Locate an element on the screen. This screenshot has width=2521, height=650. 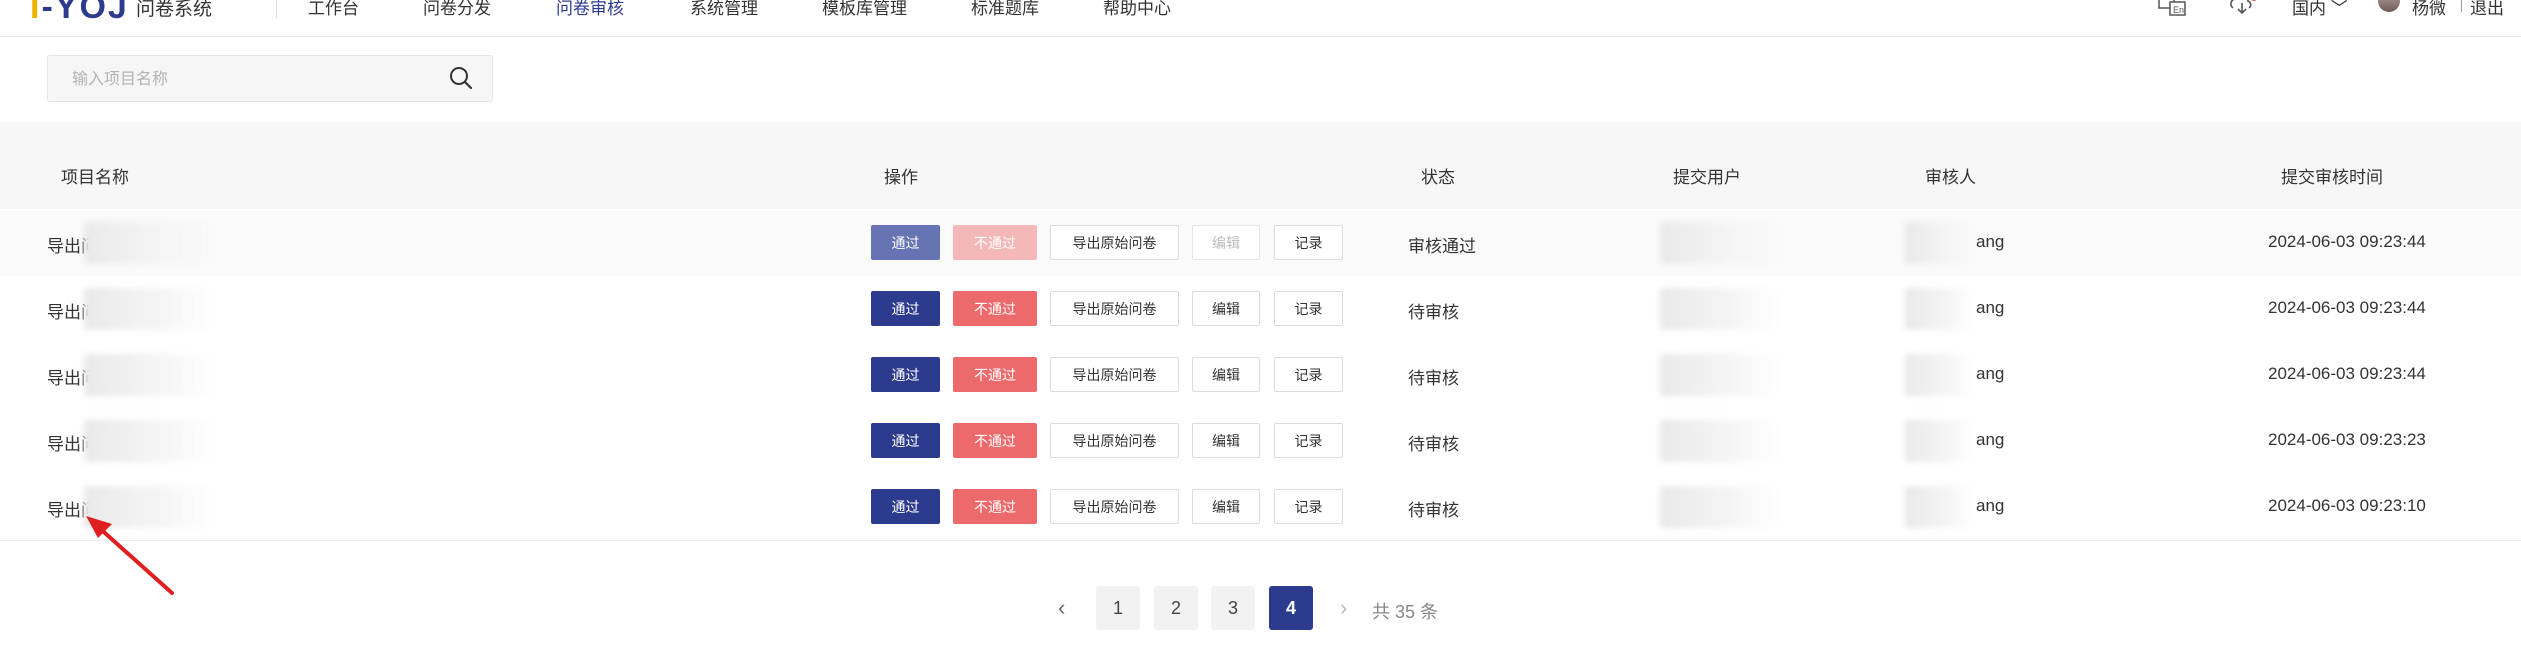
region-label: 国内 is located at coordinates (2309, 9).